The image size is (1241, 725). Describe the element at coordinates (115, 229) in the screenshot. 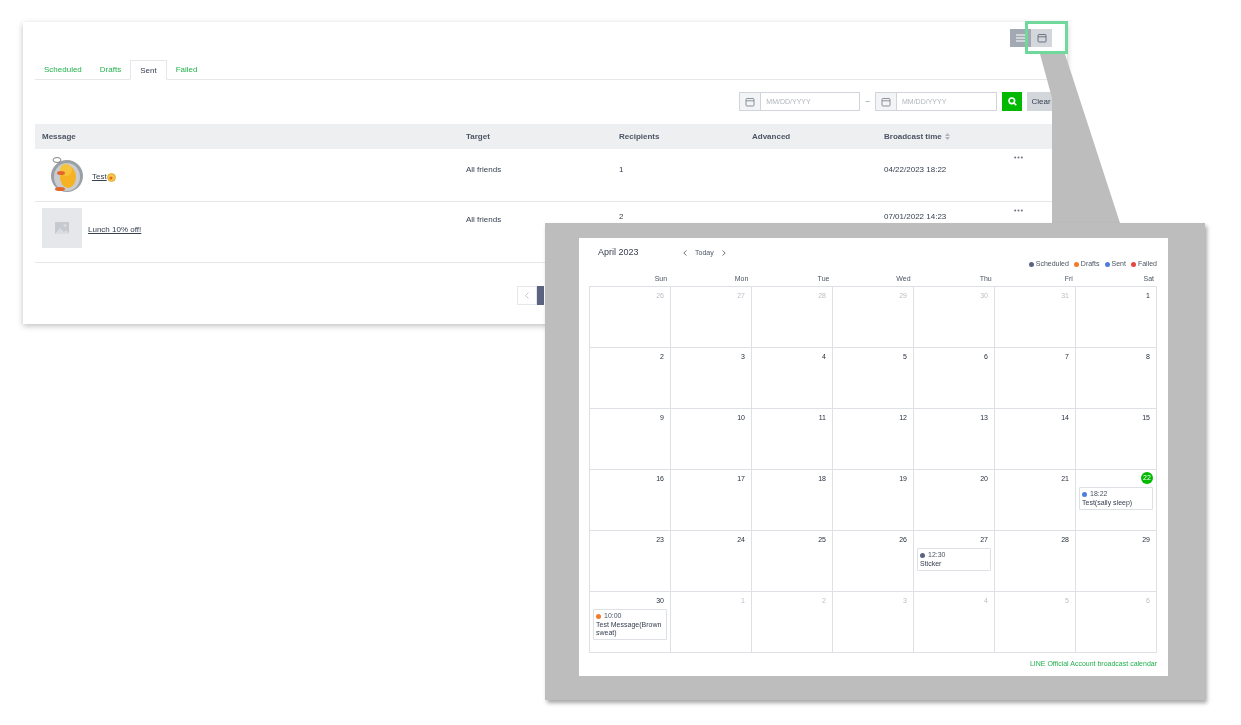

I see `message-link: Lunch 10% off!` at that location.